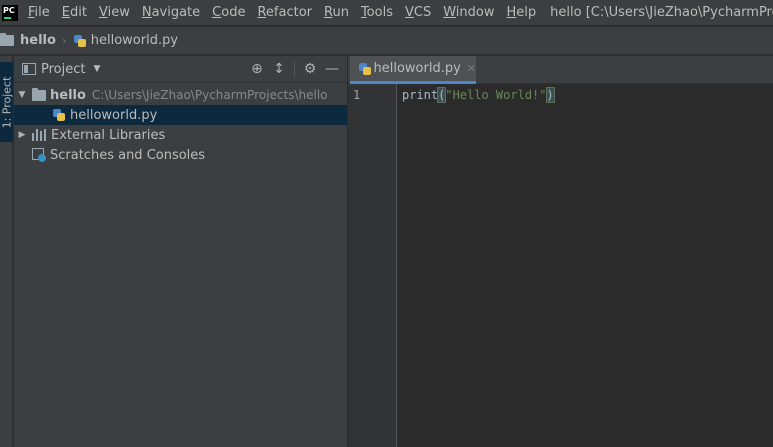 The width and height of the screenshot is (773, 447). I want to click on menu-window: Window, so click(468, 12).